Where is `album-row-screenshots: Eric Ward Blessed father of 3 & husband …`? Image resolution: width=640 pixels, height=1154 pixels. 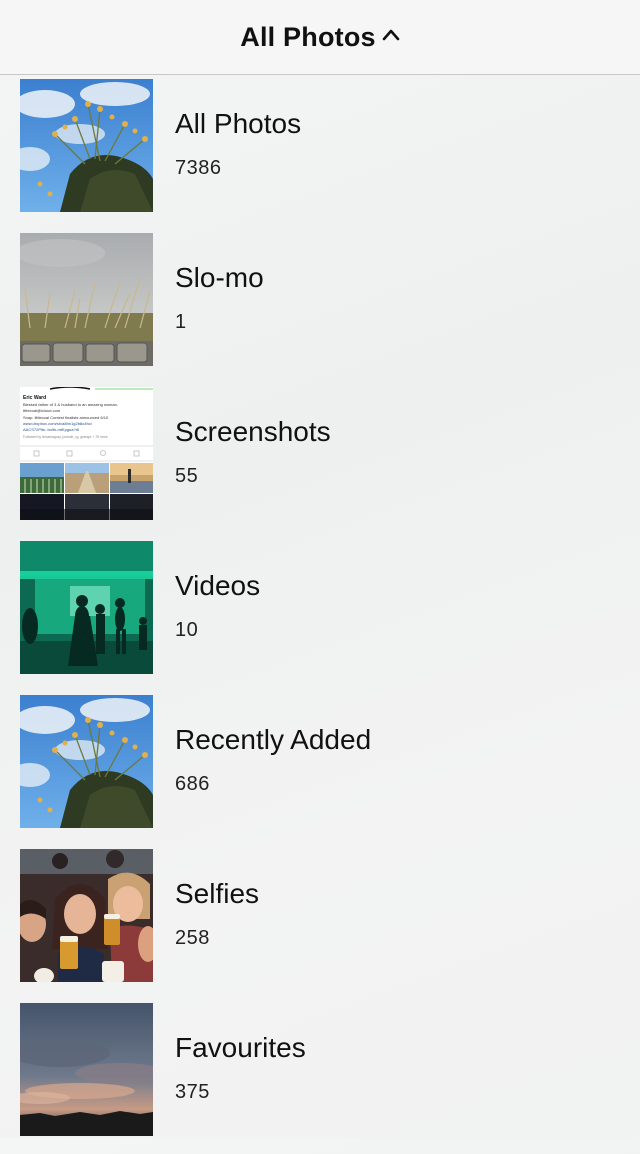
album-row-screenshots: Eric Ward Blessed father of 3 & husband … is located at coordinates (320, 461).